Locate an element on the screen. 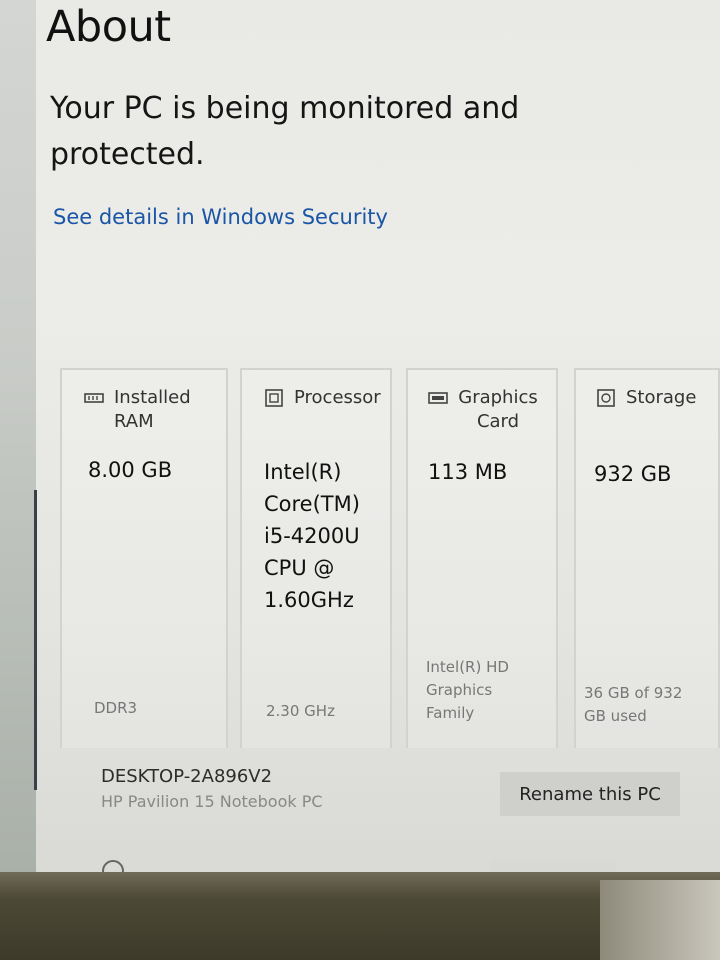 The width and height of the screenshot is (720, 960). graphics-card-icon is located at coordinates (438, 398).